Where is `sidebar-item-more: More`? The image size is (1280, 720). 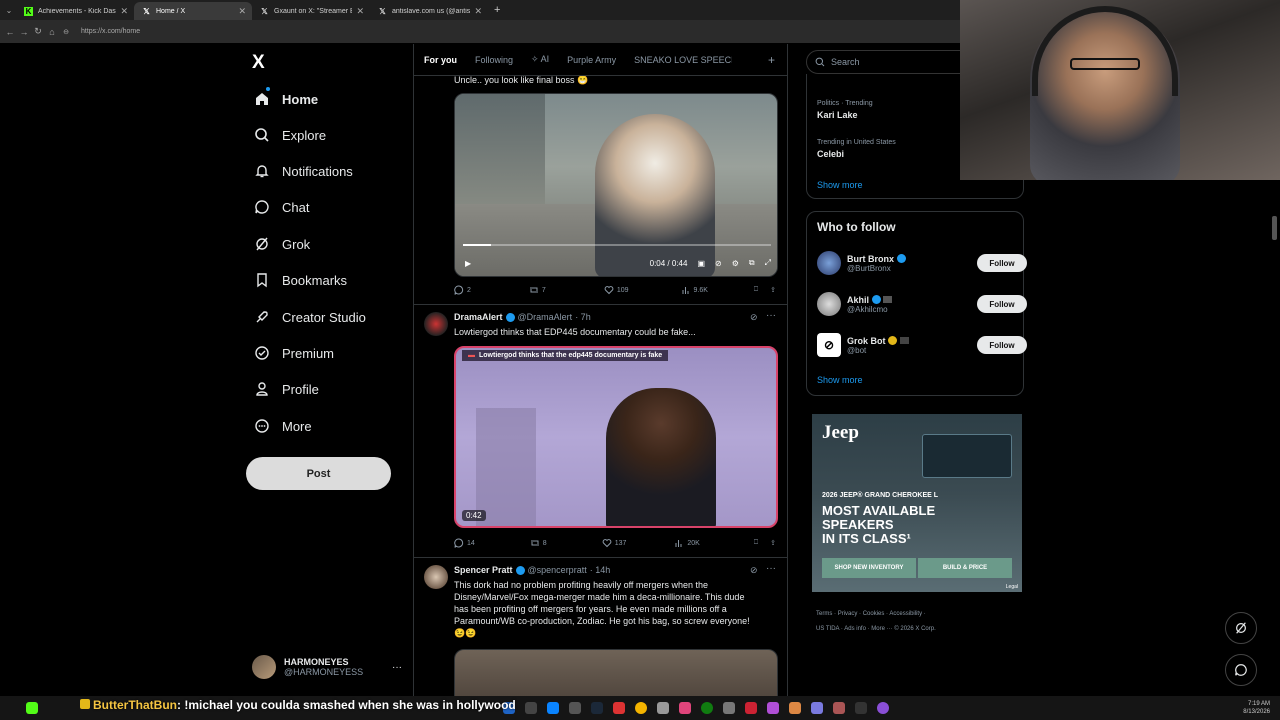
sidebar-item-more: More is located at coordinates (283, 426).